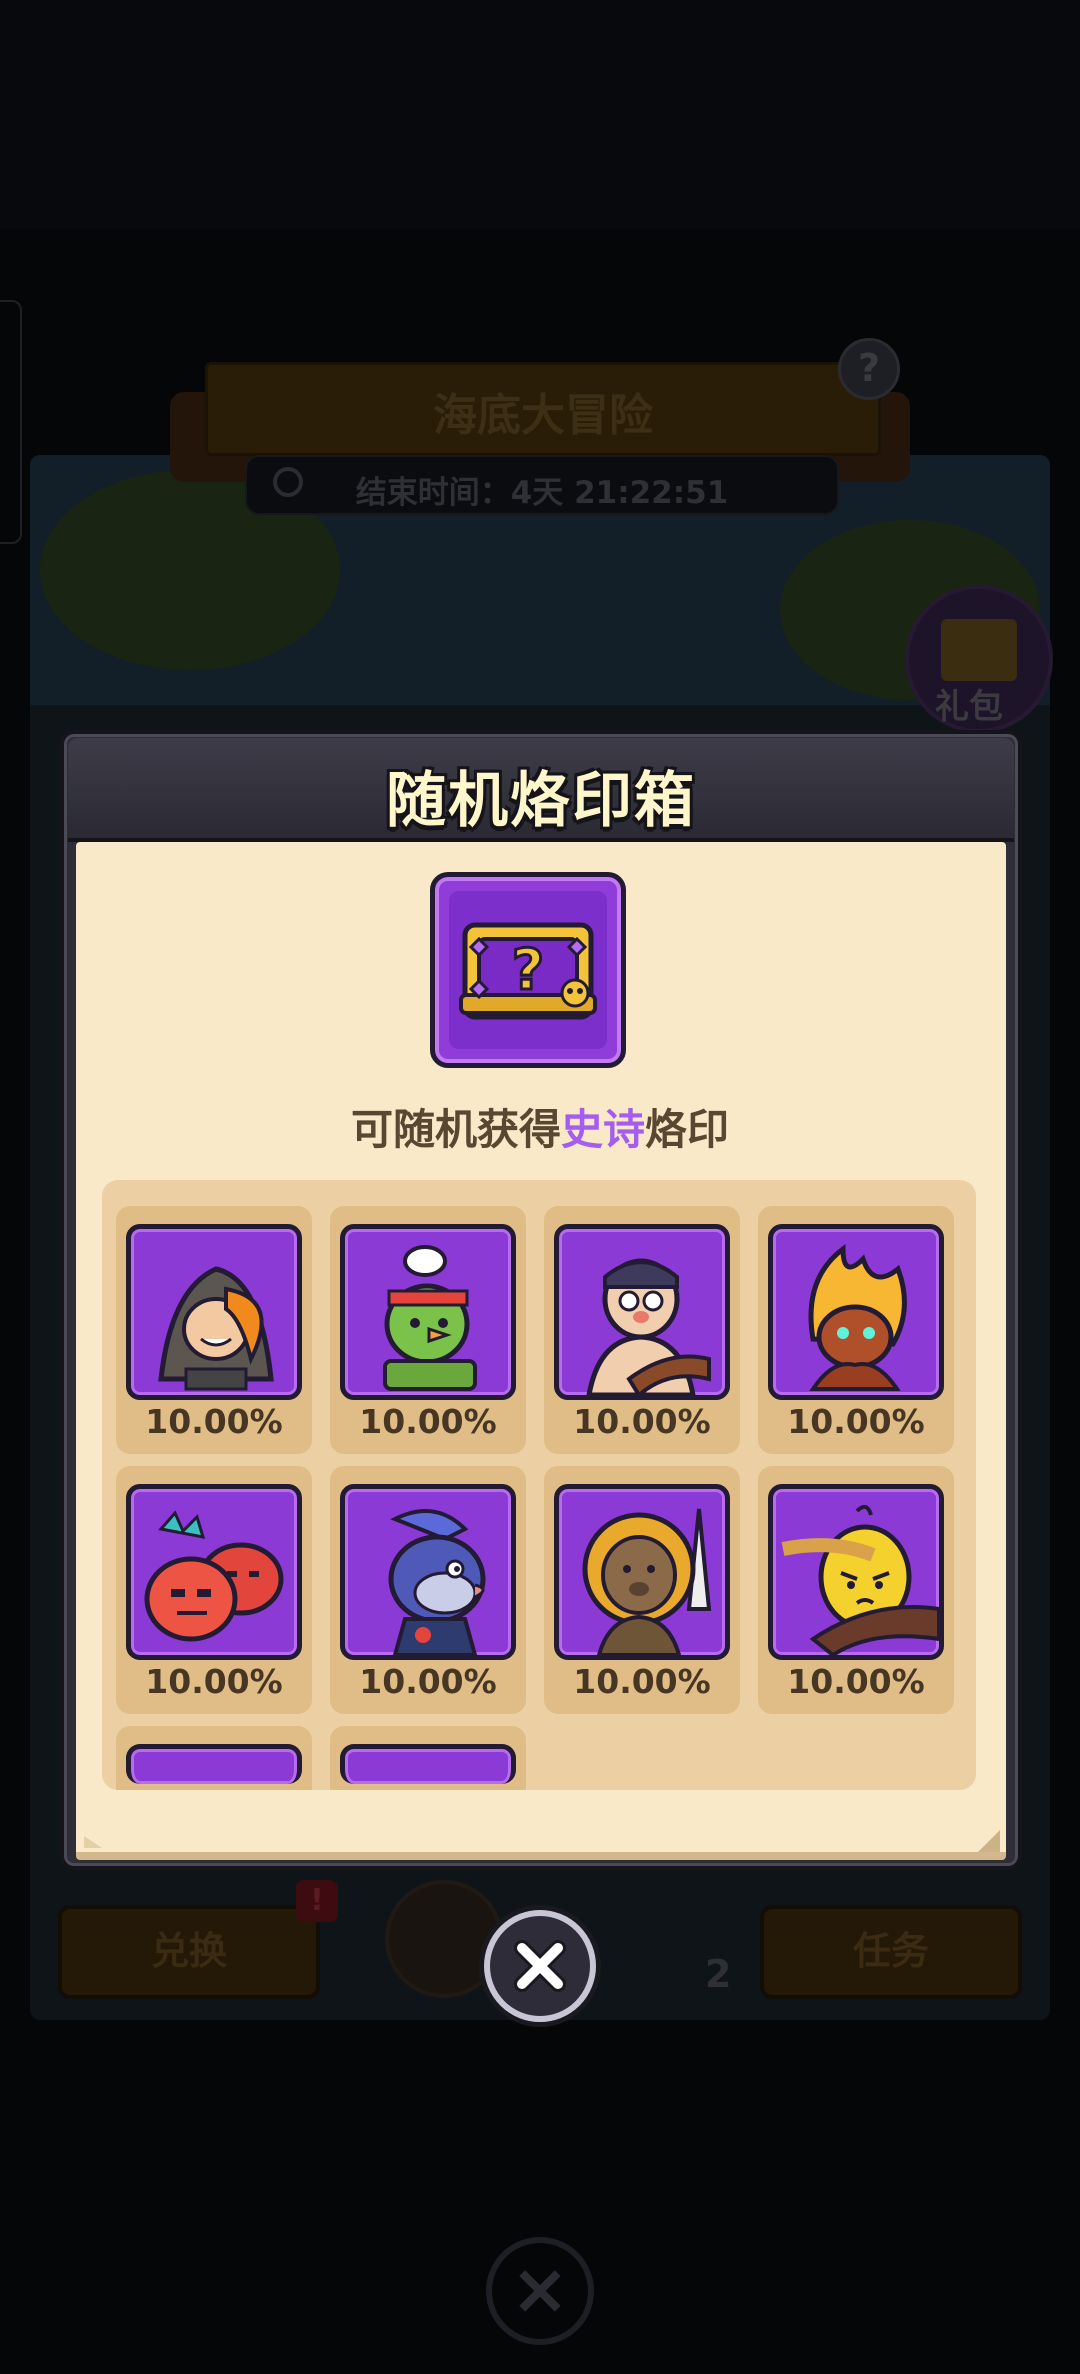 The height and width of the screenshot is (2374, 1080). Describe the element at coordinates (969, 707) in the screenshot. I see `gift-label: 礼包` at that location.